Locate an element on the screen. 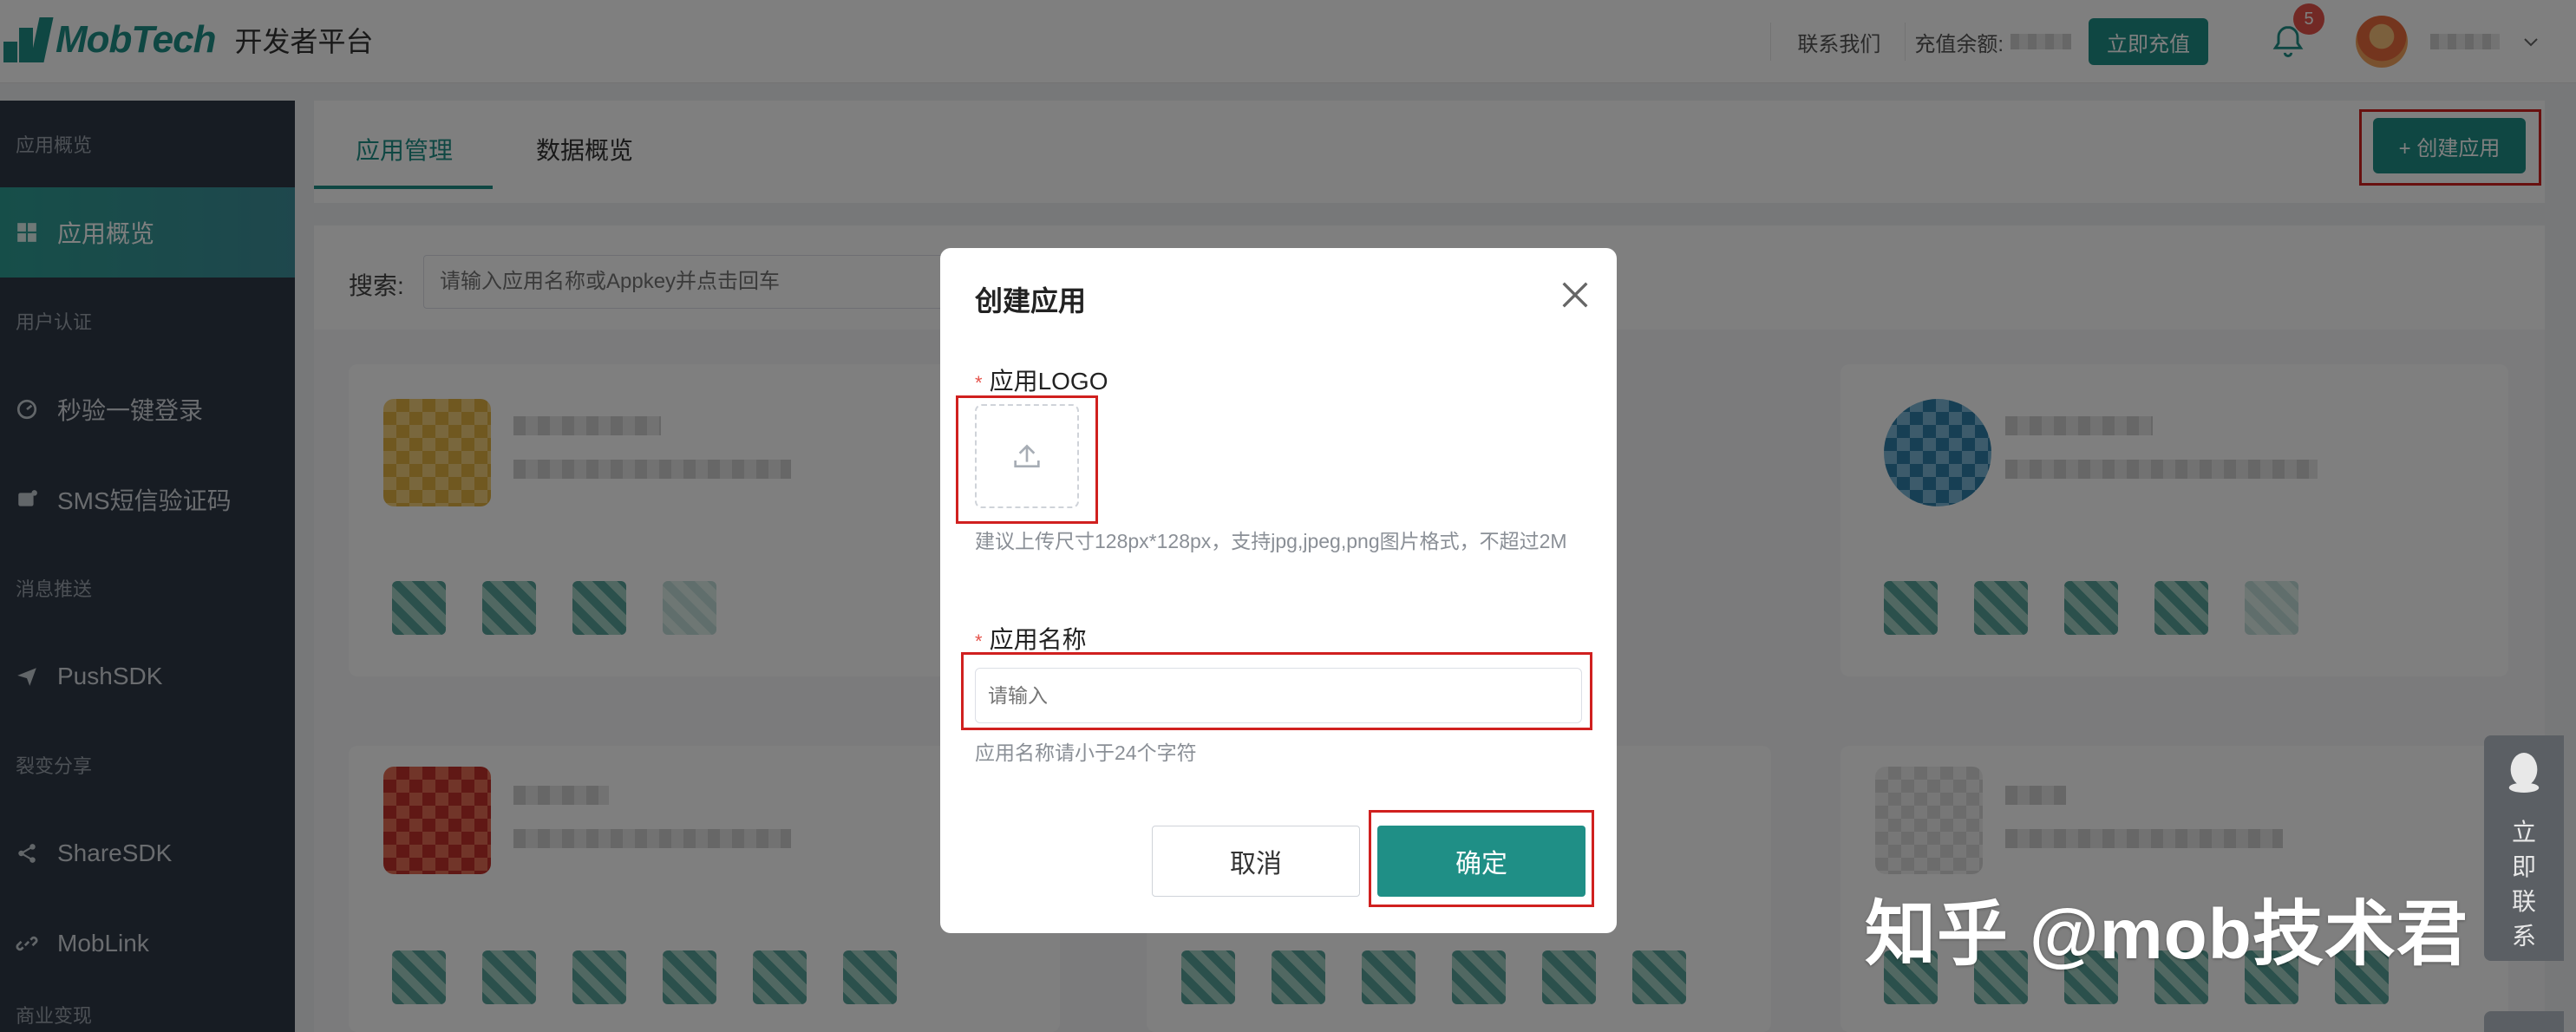 Image resolution: width=2576 pixels, height=1032 pixels. dialog-title: 创建应用 is located at coordinates (1031, 301).